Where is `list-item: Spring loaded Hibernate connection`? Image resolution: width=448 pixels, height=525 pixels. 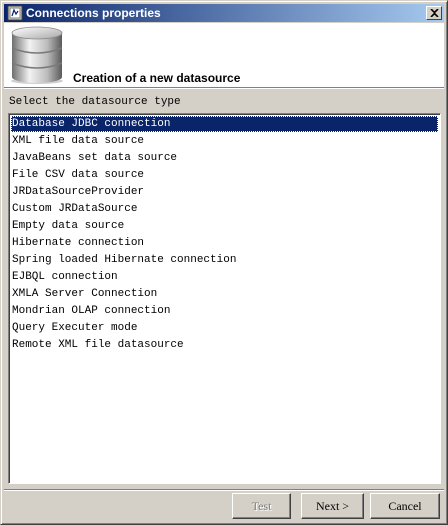
list-item: Spring loaded Hibernate connection is located at coordinates (224, 260).